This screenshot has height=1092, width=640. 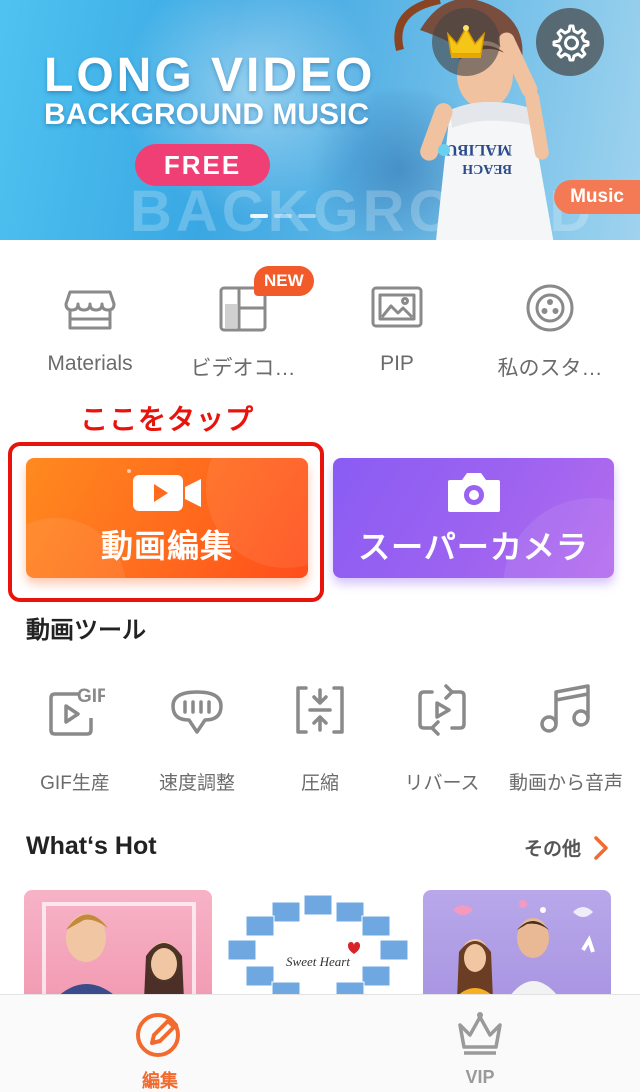 What do you see at coordinates (158, 1035) in the screenshot?
I see `pencil-circle-icon` at bounding box center [158, 1035].